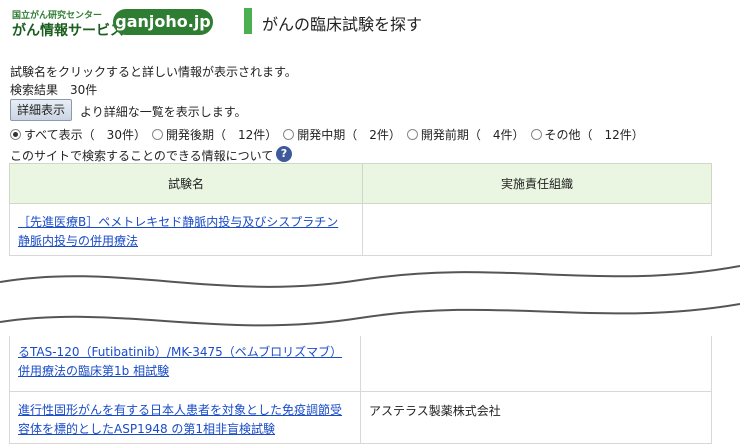 This screenshot has height=445, width=740. Describe the element at coordinates (342, 134) in the screenshot. I see `filter-mid-phase: 開発中期（ 2件）` at that location.